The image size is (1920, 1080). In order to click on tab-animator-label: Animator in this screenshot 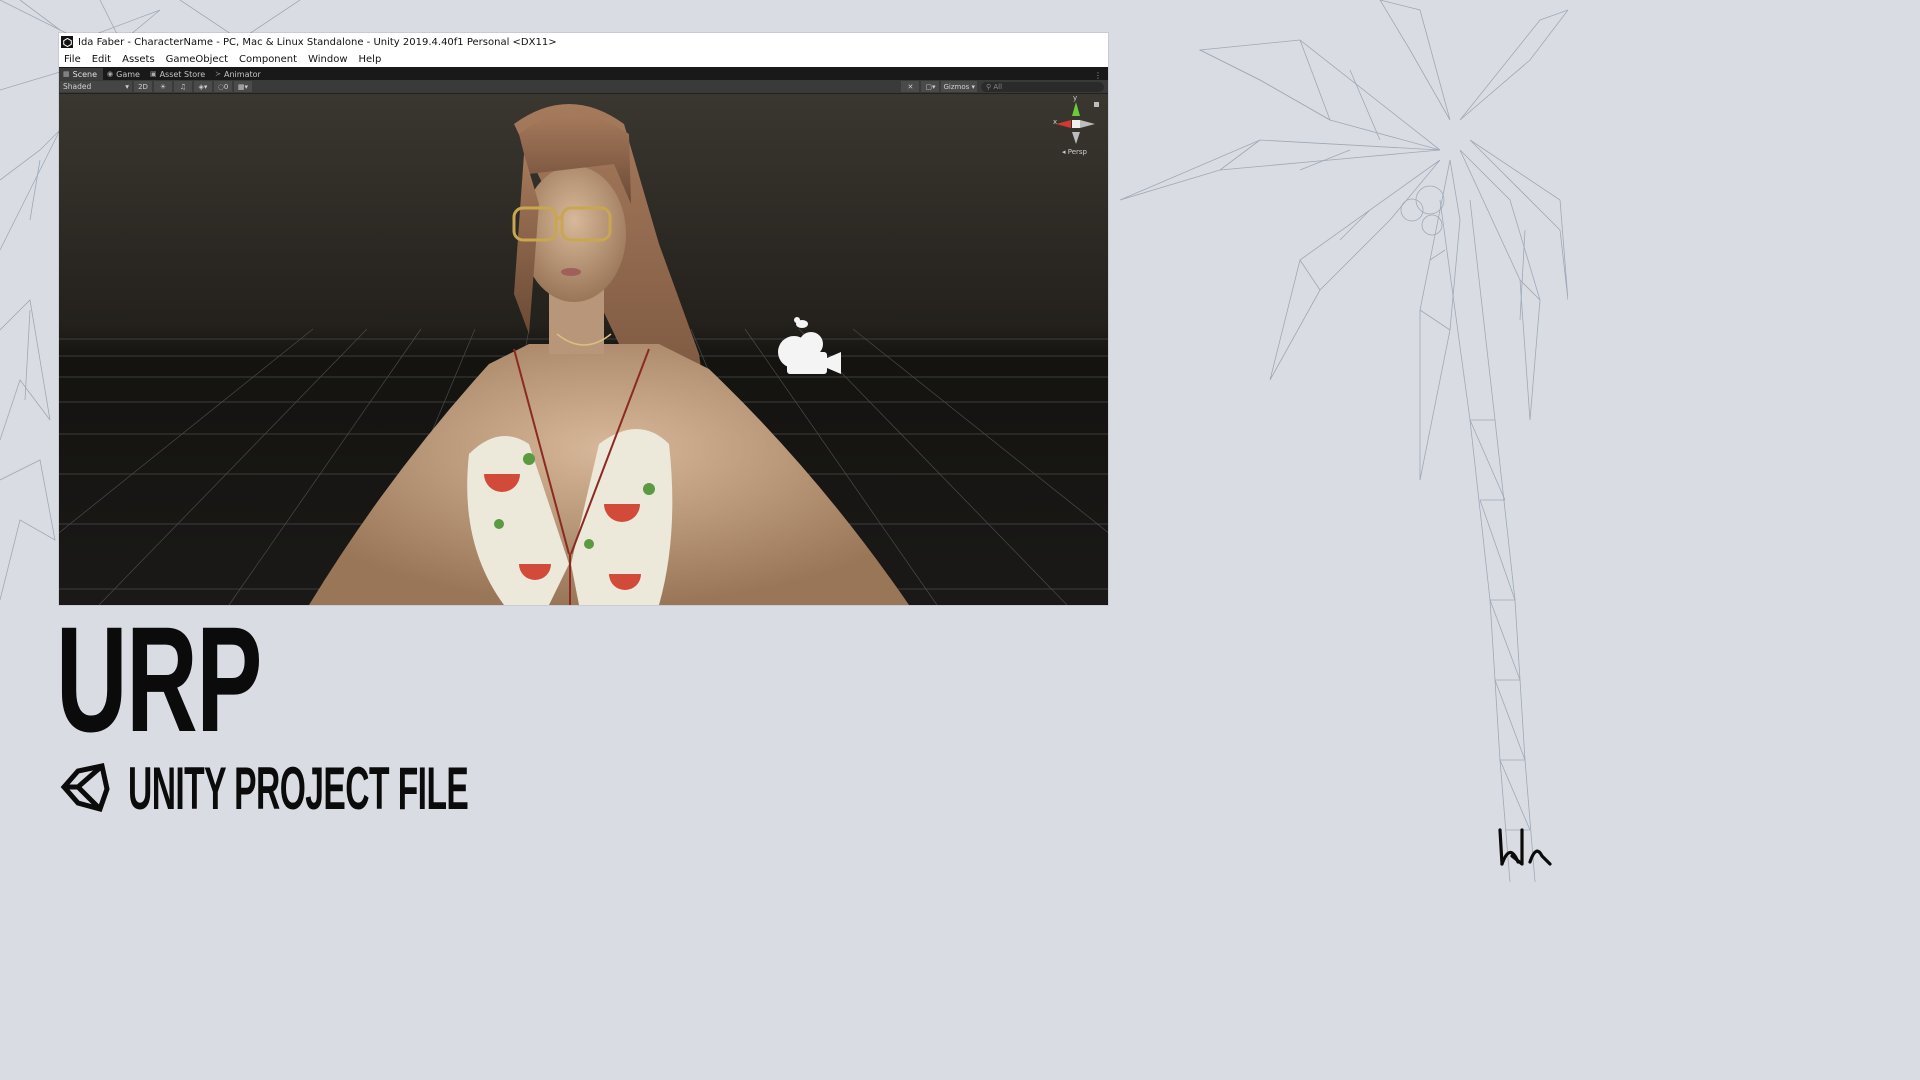, I will do `click(242, 74)`.